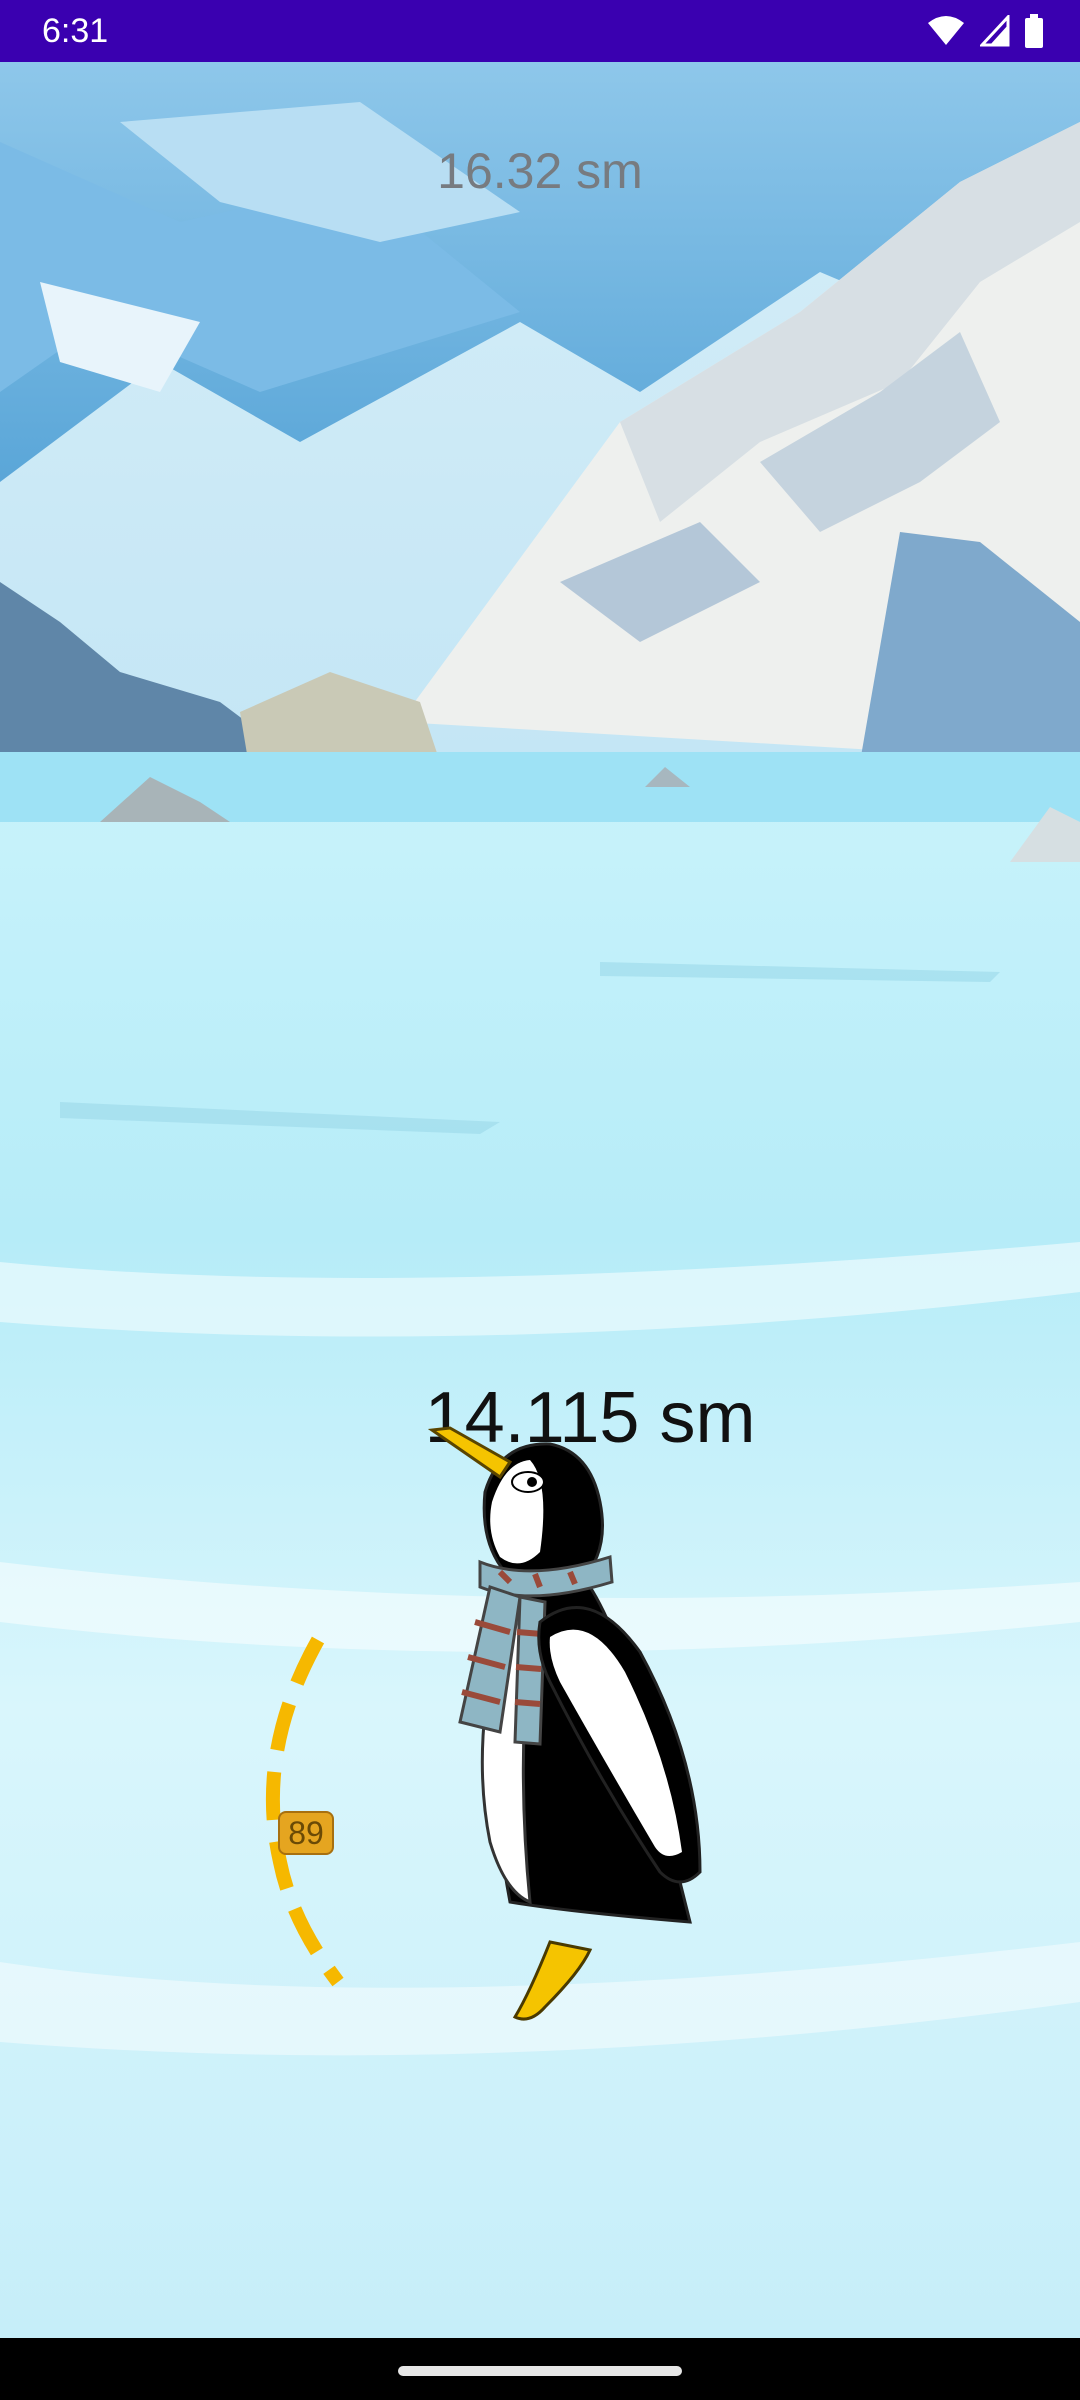  I want to click on status-bar: 6:31, so click(540, 31).